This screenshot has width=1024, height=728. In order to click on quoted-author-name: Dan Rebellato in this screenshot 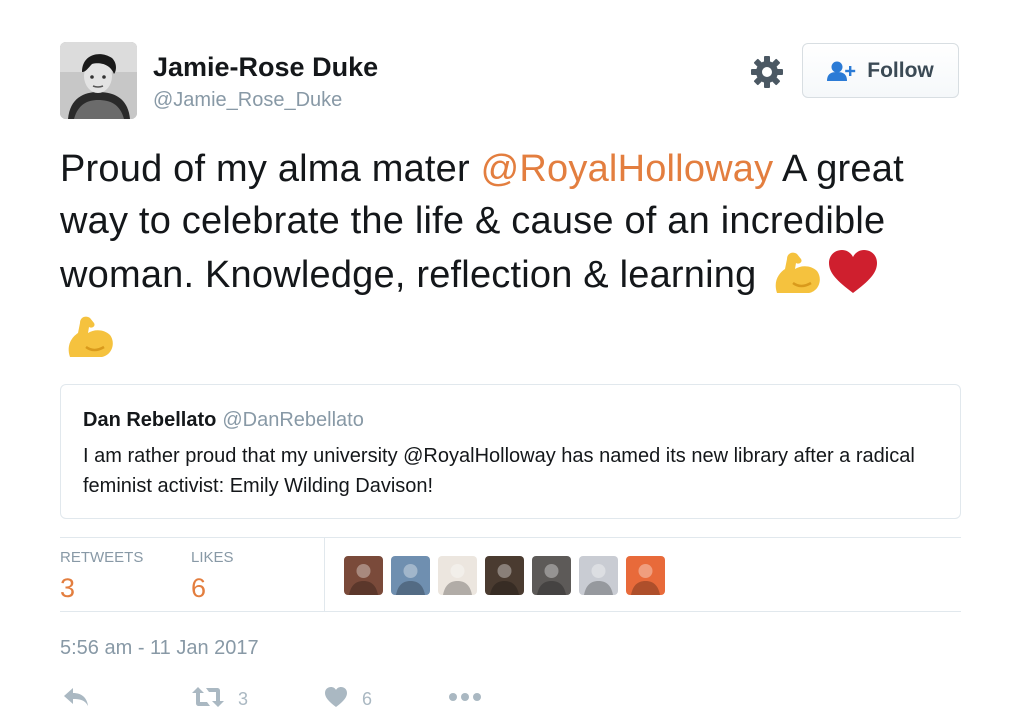, I will do `click(150, 420)`.